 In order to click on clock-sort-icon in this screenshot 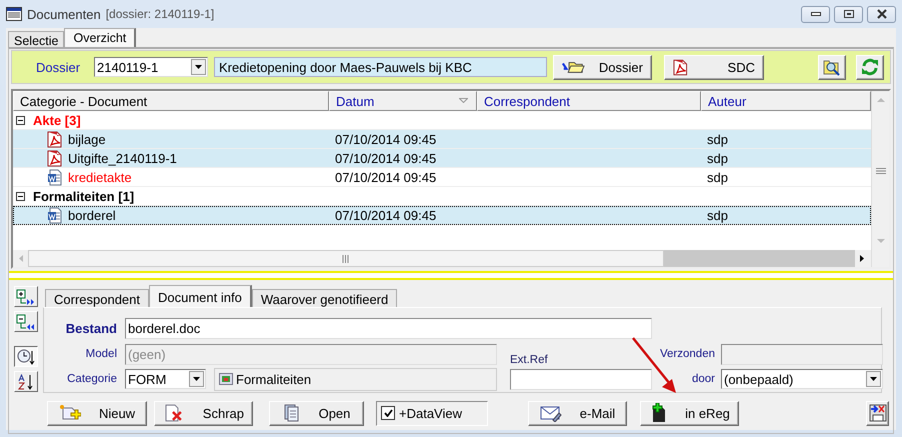, I will do `click(26, 357)`.